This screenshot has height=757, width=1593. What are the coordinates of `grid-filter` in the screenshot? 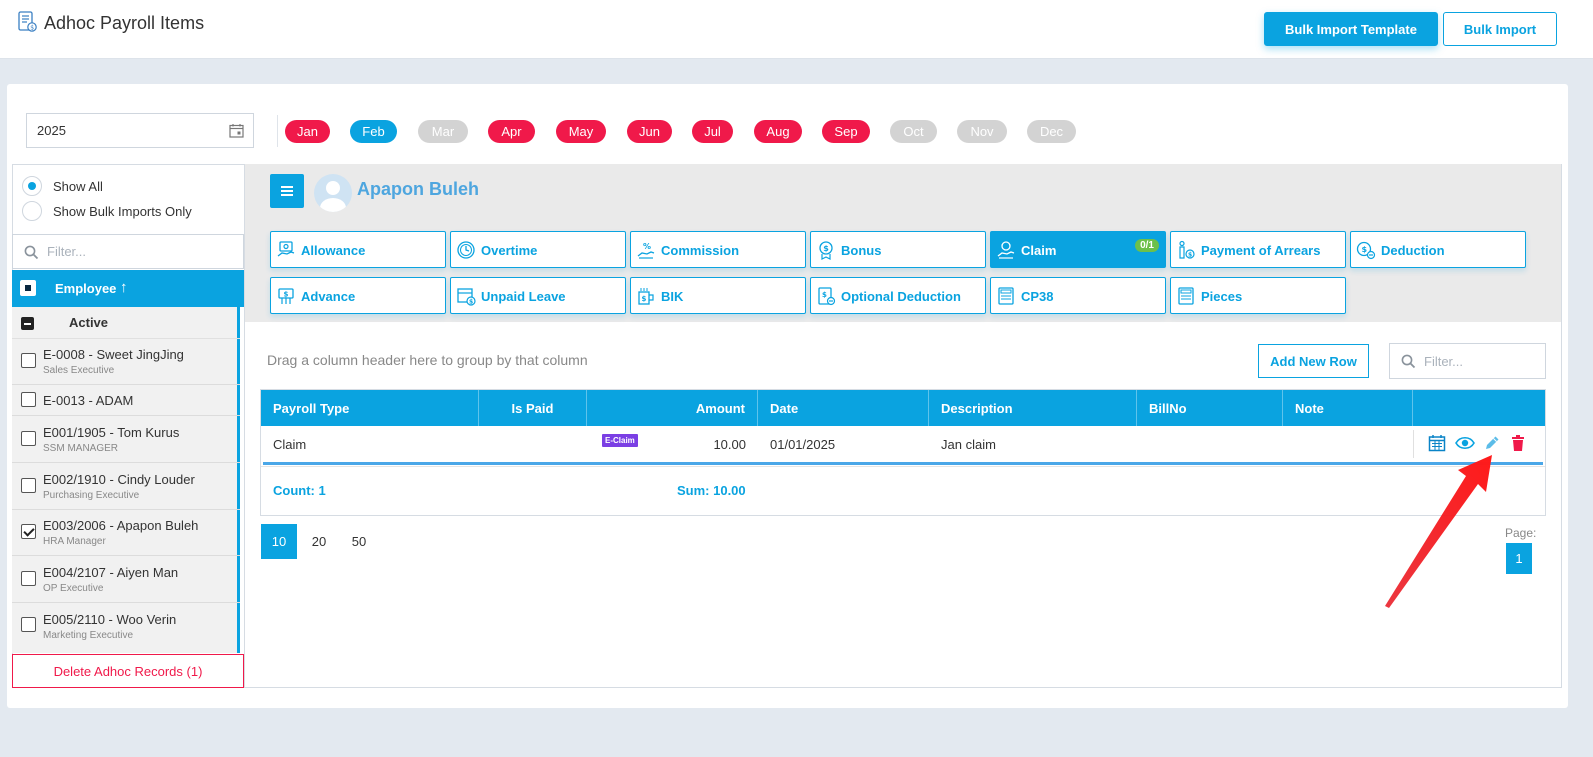 It's located at (1467, 361).